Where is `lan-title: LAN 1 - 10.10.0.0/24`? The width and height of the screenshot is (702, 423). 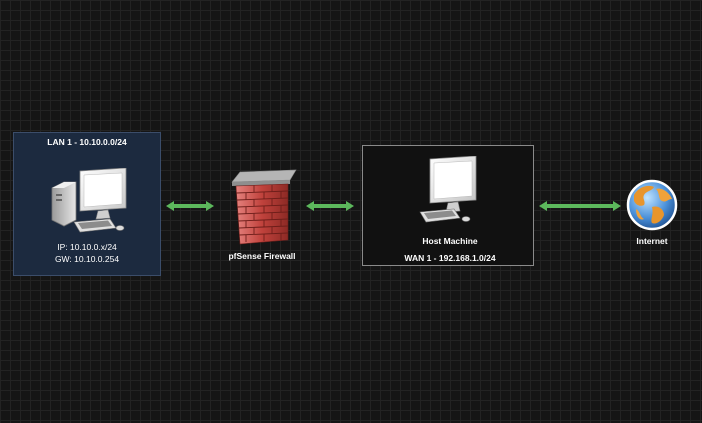
lan-title: LAN 1 - 10.10.0.0/24 is located at coordinates (87, 142).